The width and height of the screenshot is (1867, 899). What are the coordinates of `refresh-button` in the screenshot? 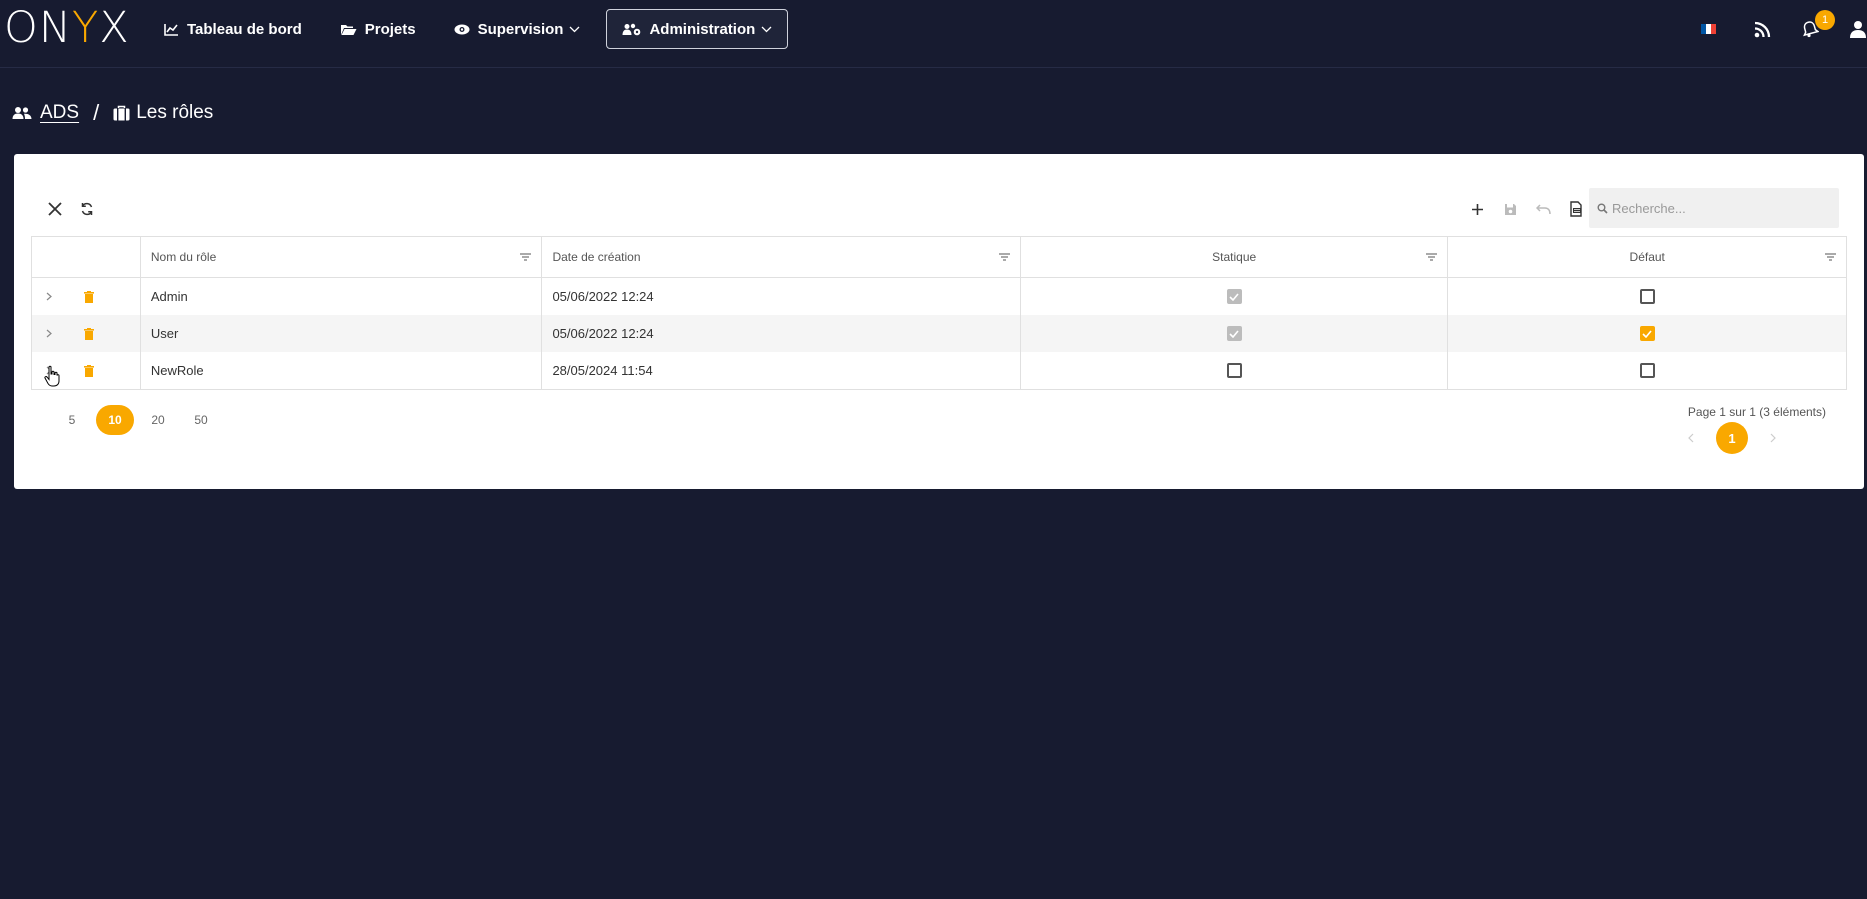 It's located at (87, 209).